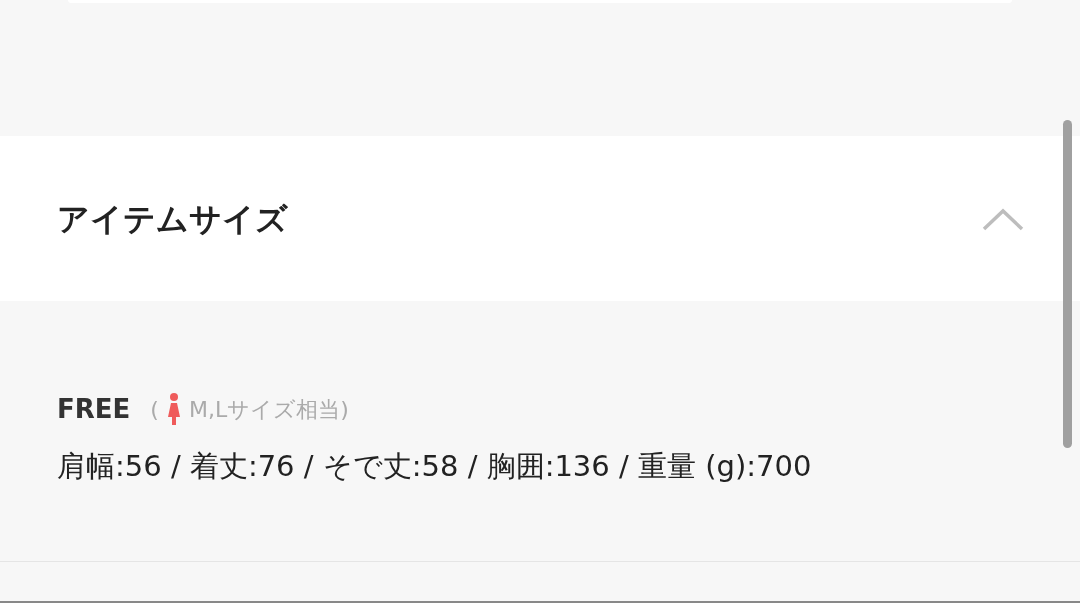 This screenshot has width=1080, height=603. Describe the element at coordinates (94, 409) in the screenshot. I see `size-name: FREE` at that location.